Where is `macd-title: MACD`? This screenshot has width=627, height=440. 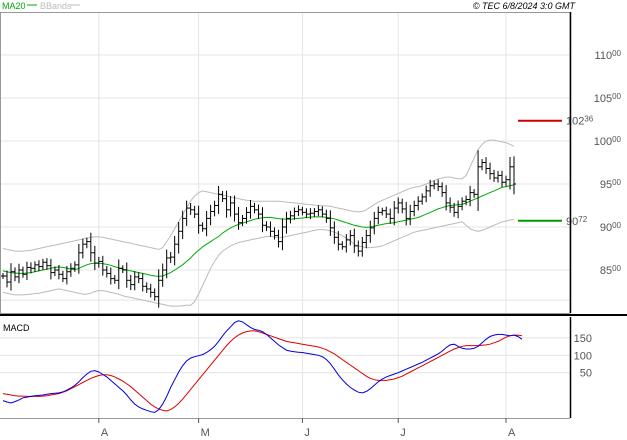
macd-title: MACD is located at coordinates (16, 328).